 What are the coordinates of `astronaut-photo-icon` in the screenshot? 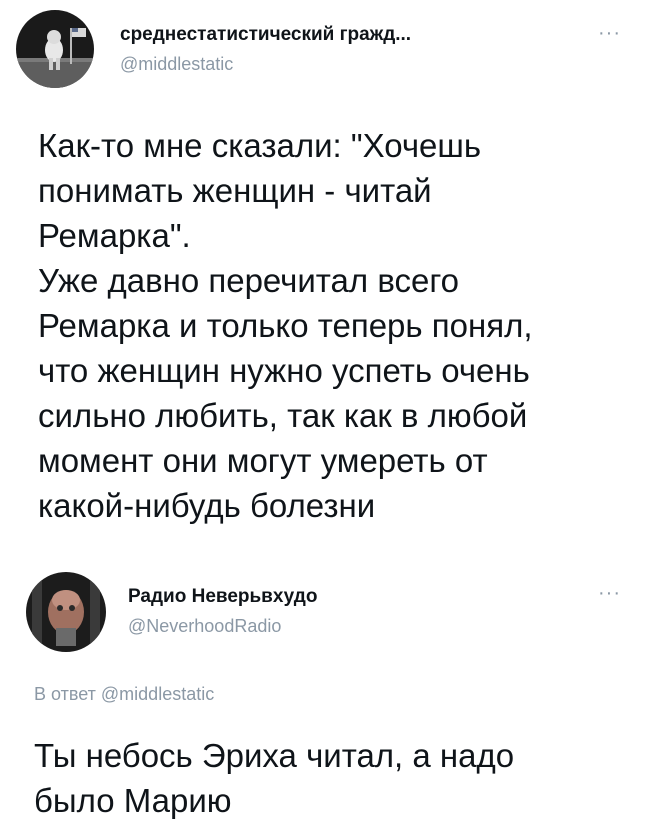 It's located at (55, 49).